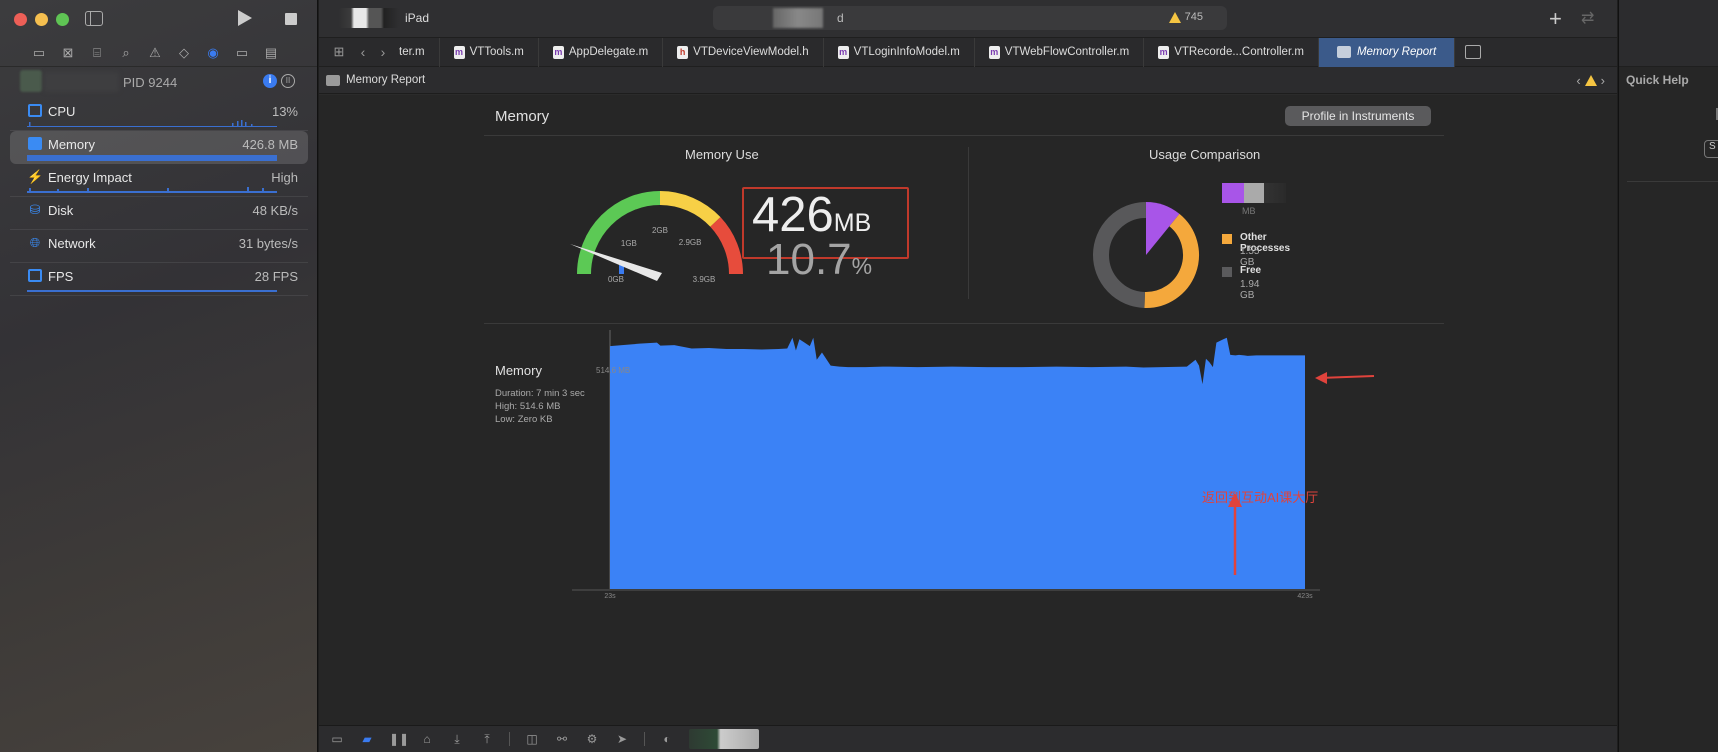  What do you see at coordinates (1668, 33) in the screenshot?
I see `inspector-header` at bounding box center [1668, 33].